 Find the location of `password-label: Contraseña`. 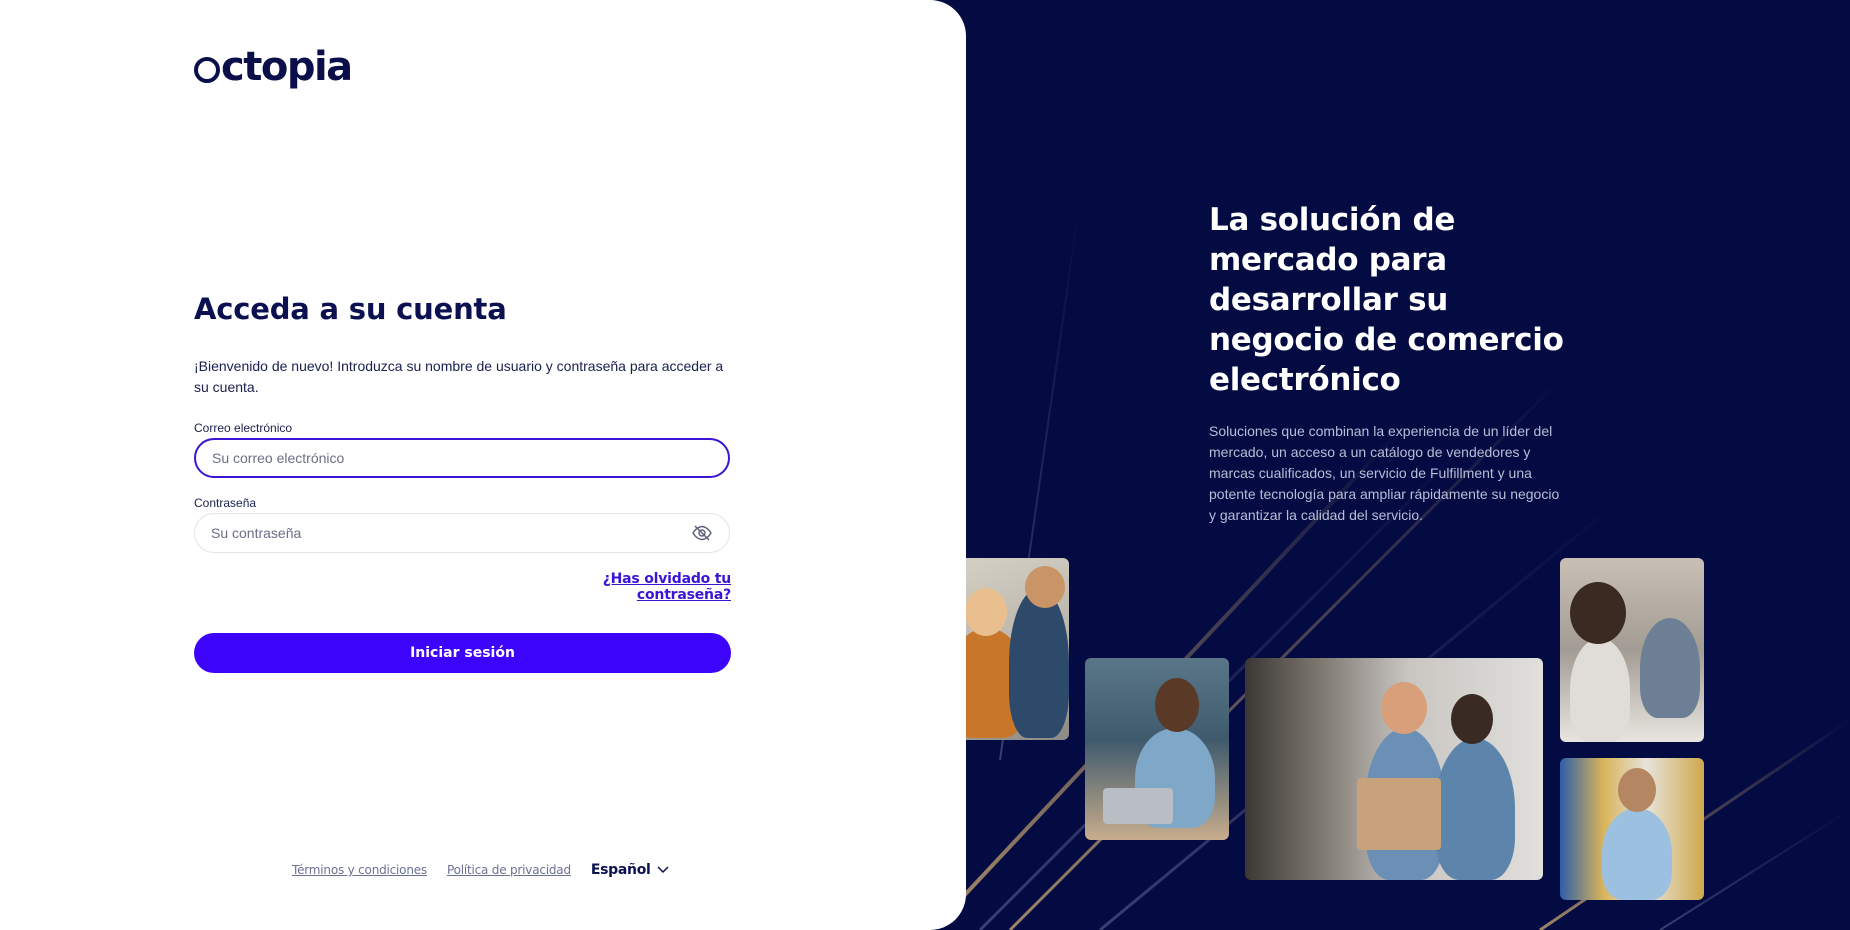

password-label: Contraseña is located at coordinates (225, 503).